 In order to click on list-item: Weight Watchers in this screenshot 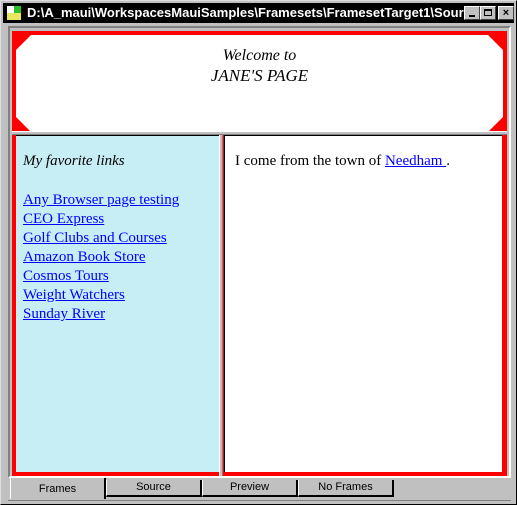, I will do `click(101, 295)`.